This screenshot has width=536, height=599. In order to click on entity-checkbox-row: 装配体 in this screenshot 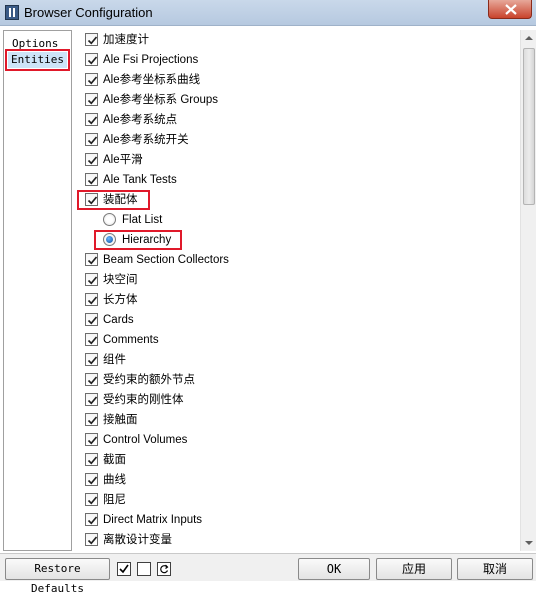, I will do `click(295, 200)`.